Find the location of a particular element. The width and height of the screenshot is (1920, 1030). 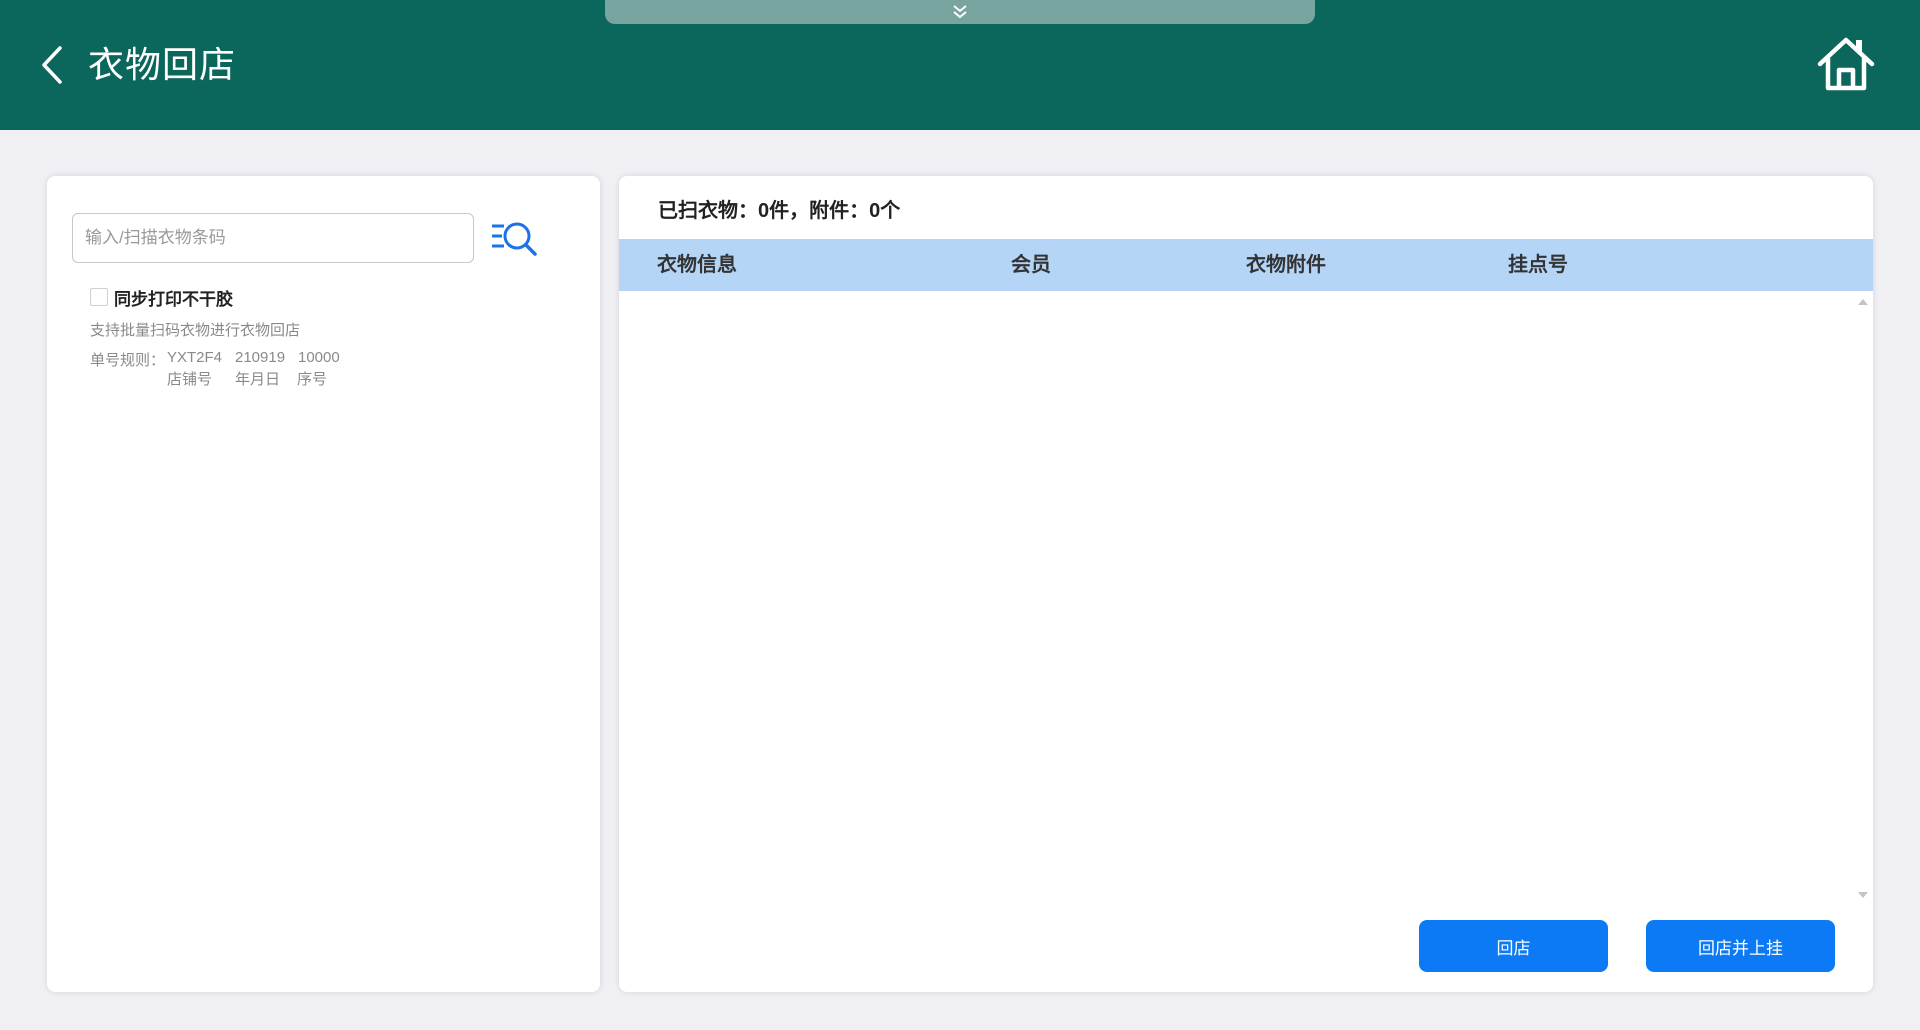

search-button is located at coordinates (515, 238).